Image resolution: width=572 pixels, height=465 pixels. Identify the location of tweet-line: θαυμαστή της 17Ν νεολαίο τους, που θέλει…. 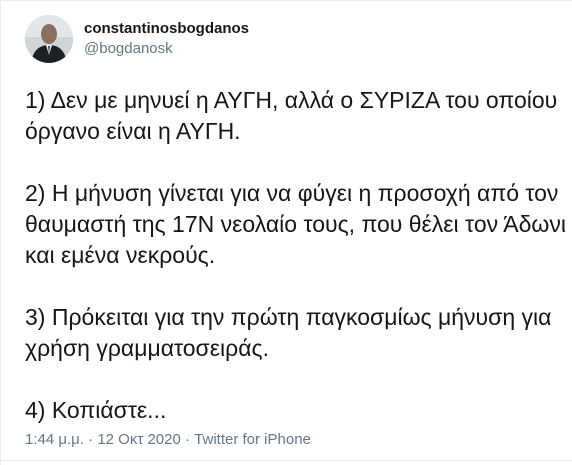
(295, 224).